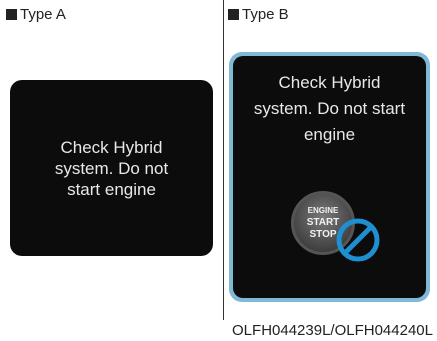 This screenshot has width=437, height=341. I want to click on panel-divider, so click(223, 160).